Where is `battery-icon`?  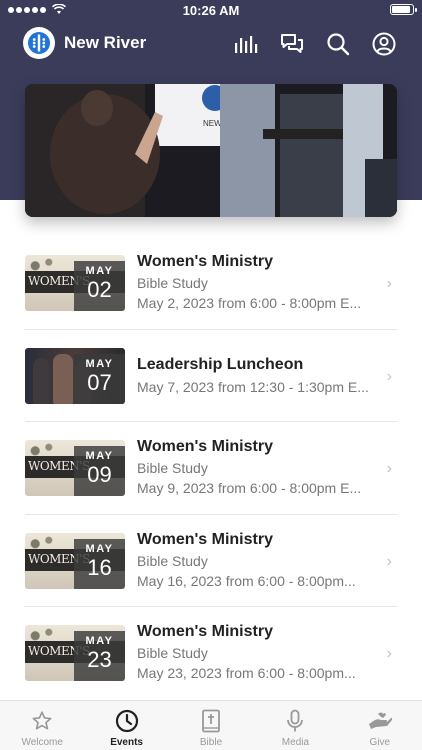 battery-icon is located at coordinates (403, 9).